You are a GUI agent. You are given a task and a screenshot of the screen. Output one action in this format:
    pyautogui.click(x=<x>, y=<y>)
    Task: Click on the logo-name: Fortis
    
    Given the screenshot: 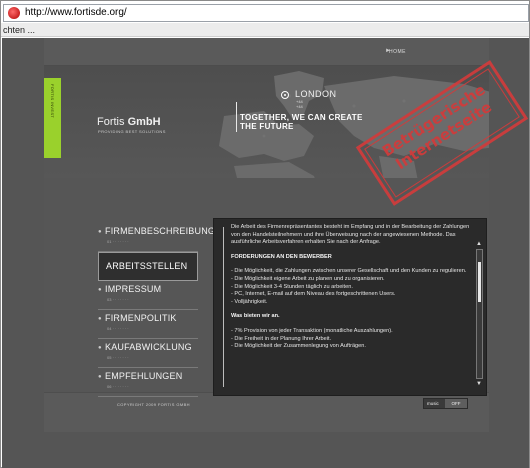 What is the action you would take?
    pyautogui.click(x=111, y=122)
    